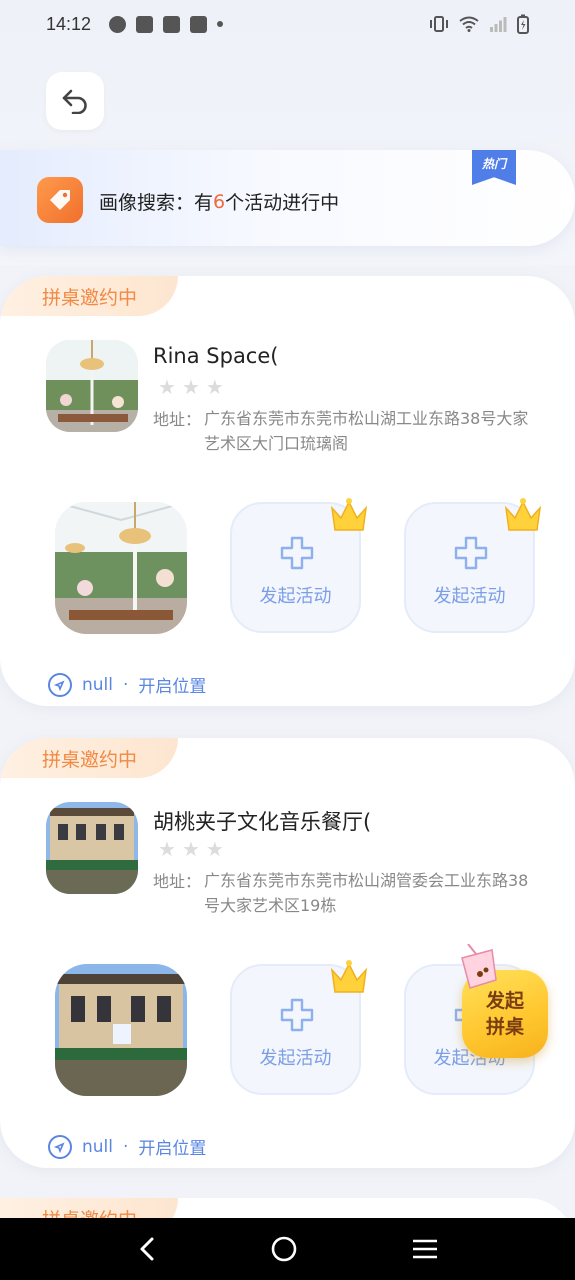 Image resolution: width=575 pixels, height=1280 pixels. I want to click on dot-icon, so click(220, 24).